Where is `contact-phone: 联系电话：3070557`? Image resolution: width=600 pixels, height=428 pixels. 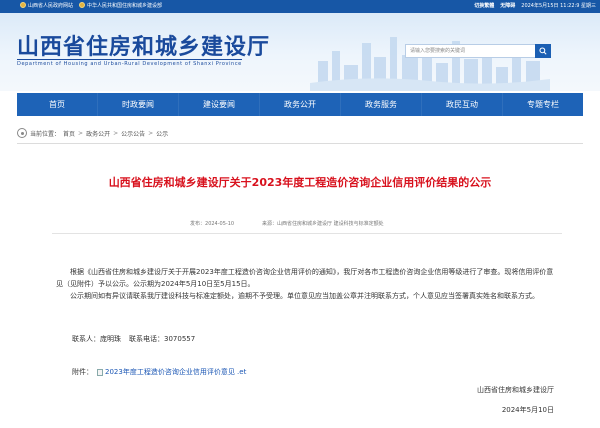 contact-phone: 联系电话：3070557 is located at coordinates (162, 339).